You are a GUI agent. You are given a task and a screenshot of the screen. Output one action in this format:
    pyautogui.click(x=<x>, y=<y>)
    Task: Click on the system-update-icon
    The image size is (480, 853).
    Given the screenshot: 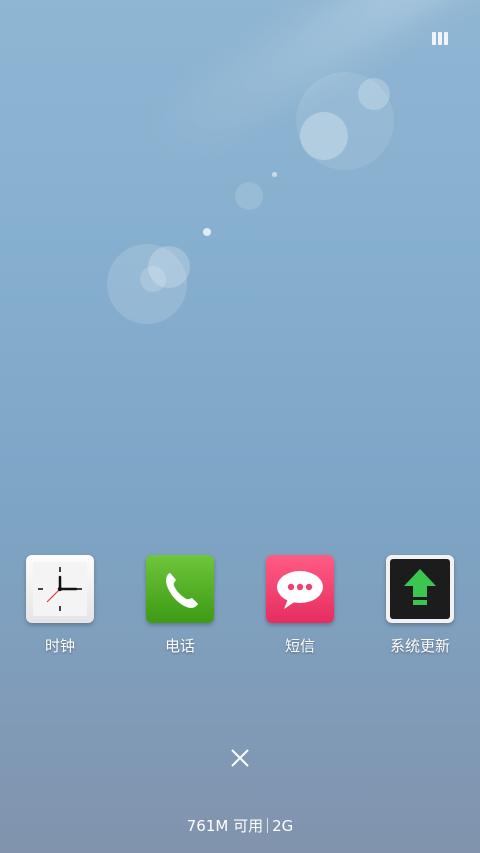 What is the action you would take?
    pyautogui.click(x=420, y=589)
    